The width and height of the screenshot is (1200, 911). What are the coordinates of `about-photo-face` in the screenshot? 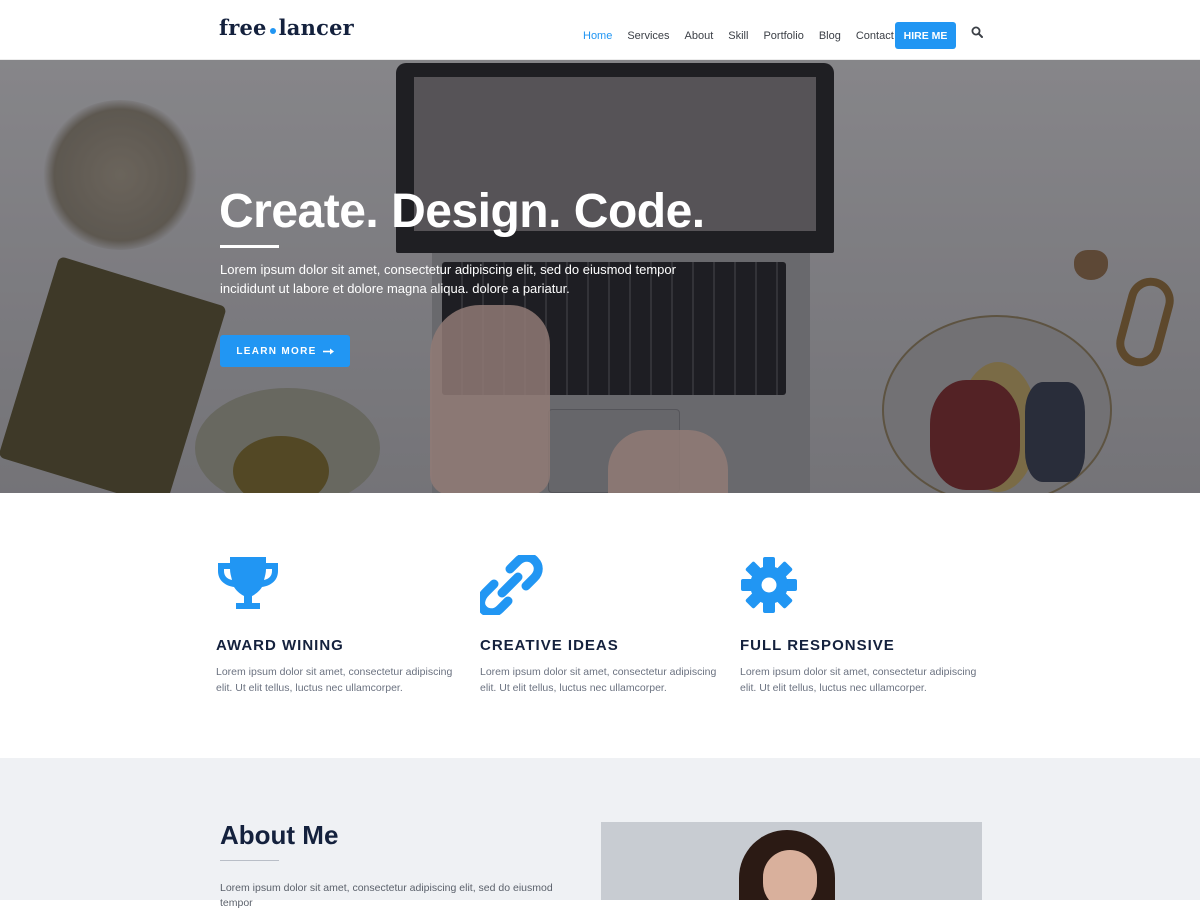 It's located at (790, 875).